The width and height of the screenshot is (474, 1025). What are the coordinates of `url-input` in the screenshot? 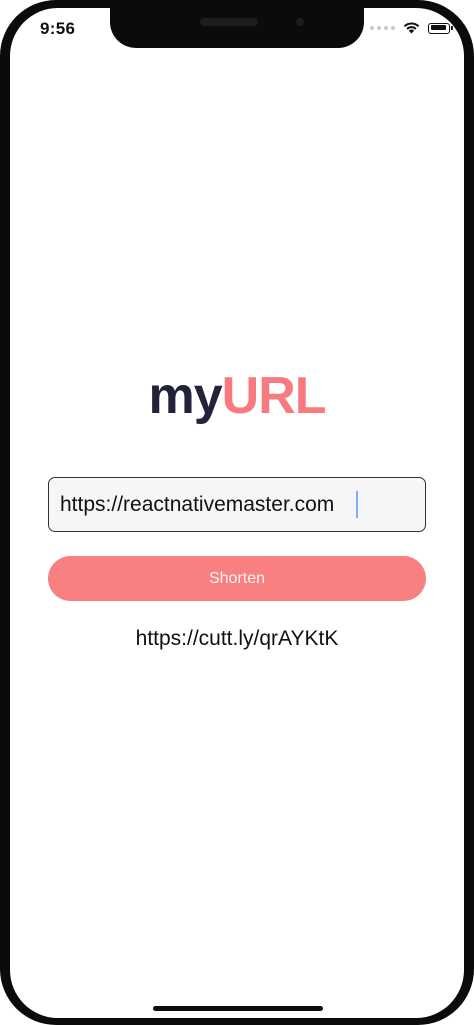 It's located at (237, 504).